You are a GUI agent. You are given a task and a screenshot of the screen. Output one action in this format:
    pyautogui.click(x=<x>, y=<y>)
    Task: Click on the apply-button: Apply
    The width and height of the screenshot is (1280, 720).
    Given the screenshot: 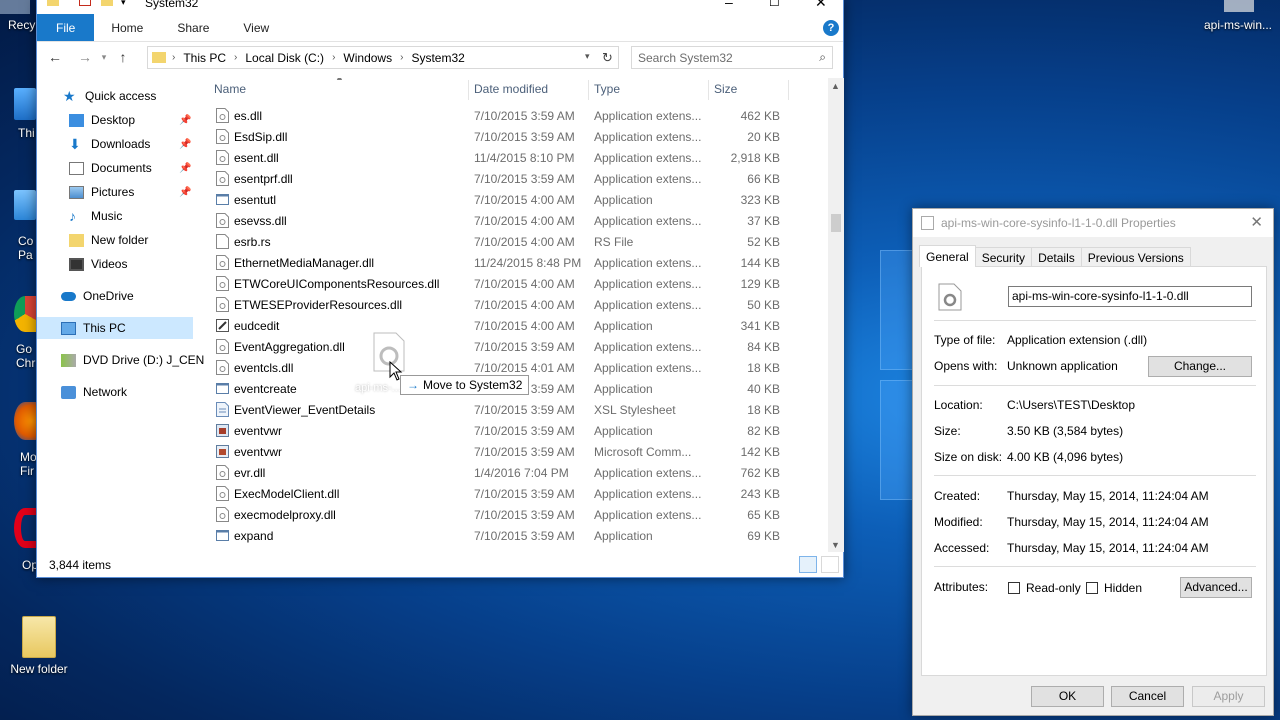 What is the action you would take?
    pyautogui.click(x=1228, y=696)
    